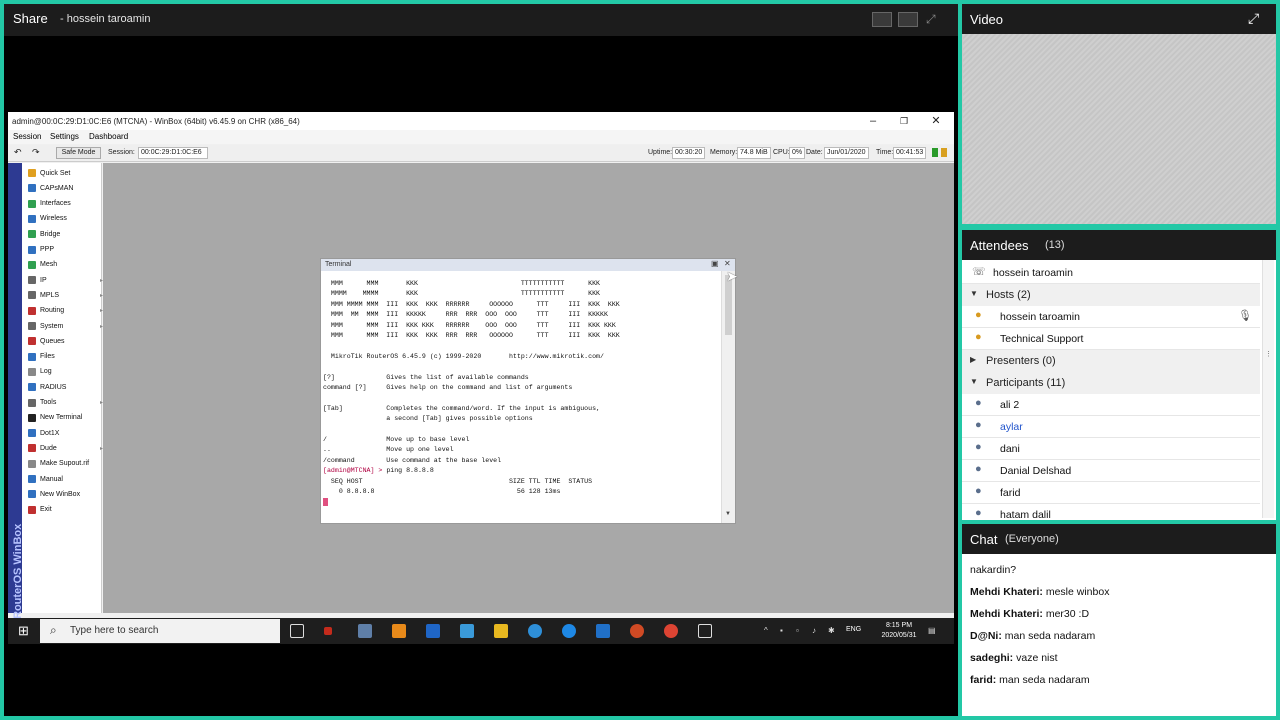 The width and height of the screenshot is (1280, 720). What do you see at coordinates (458, 481) in the screenshot?
I see `ping-header: SEQ HOST SIZE TTL TIME STATUS` at bounding box center [458, 481].